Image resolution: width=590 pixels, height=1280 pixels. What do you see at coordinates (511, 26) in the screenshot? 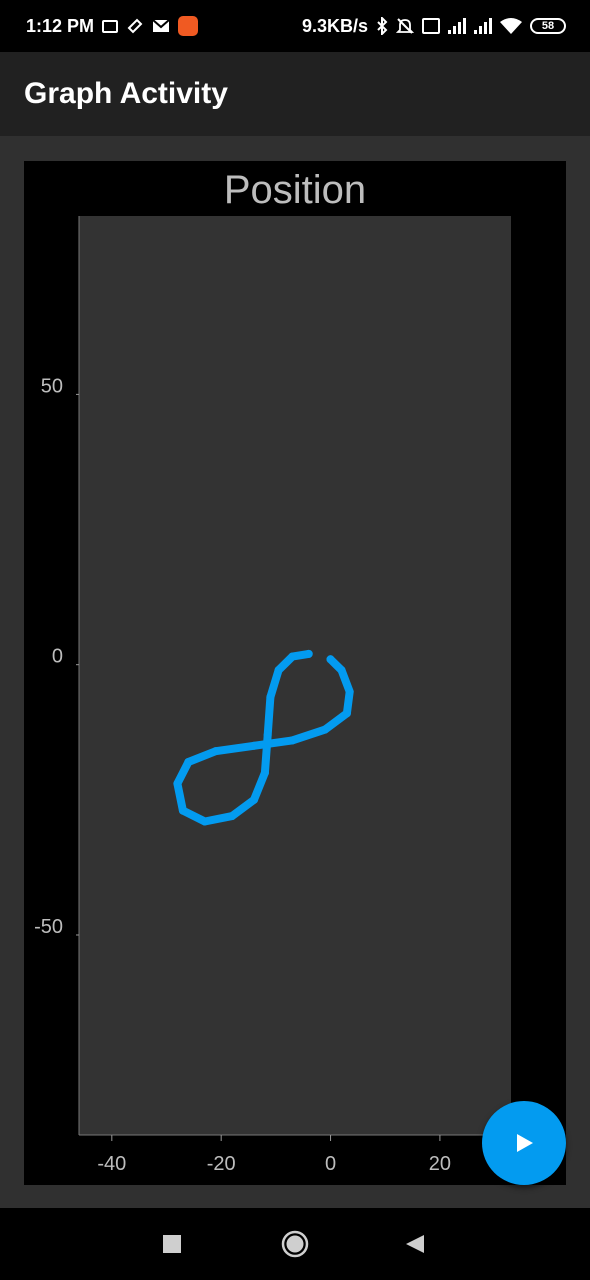
I see `wifi-icon` at bounding box center [511, 26].